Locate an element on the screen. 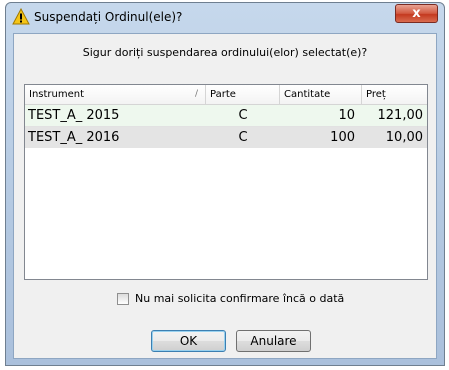 The image size is (449, 370). dont-ask-again-label: Nu mai solicita confirmare încă o dată is located at coordinates (239, 299).